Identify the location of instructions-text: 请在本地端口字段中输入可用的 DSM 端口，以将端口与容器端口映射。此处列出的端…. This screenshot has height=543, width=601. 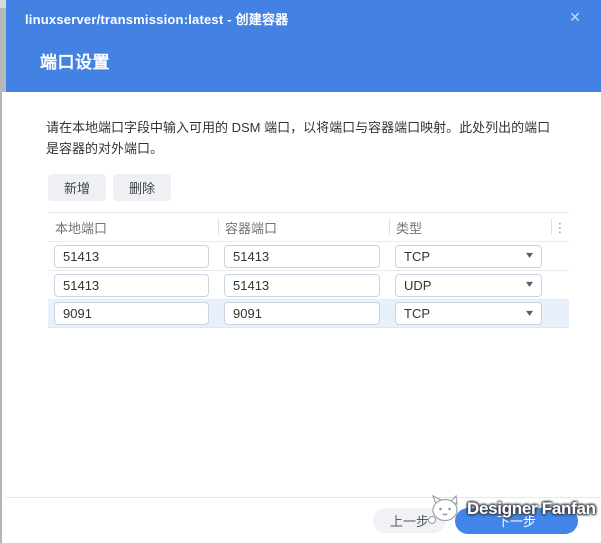
(298, 138).